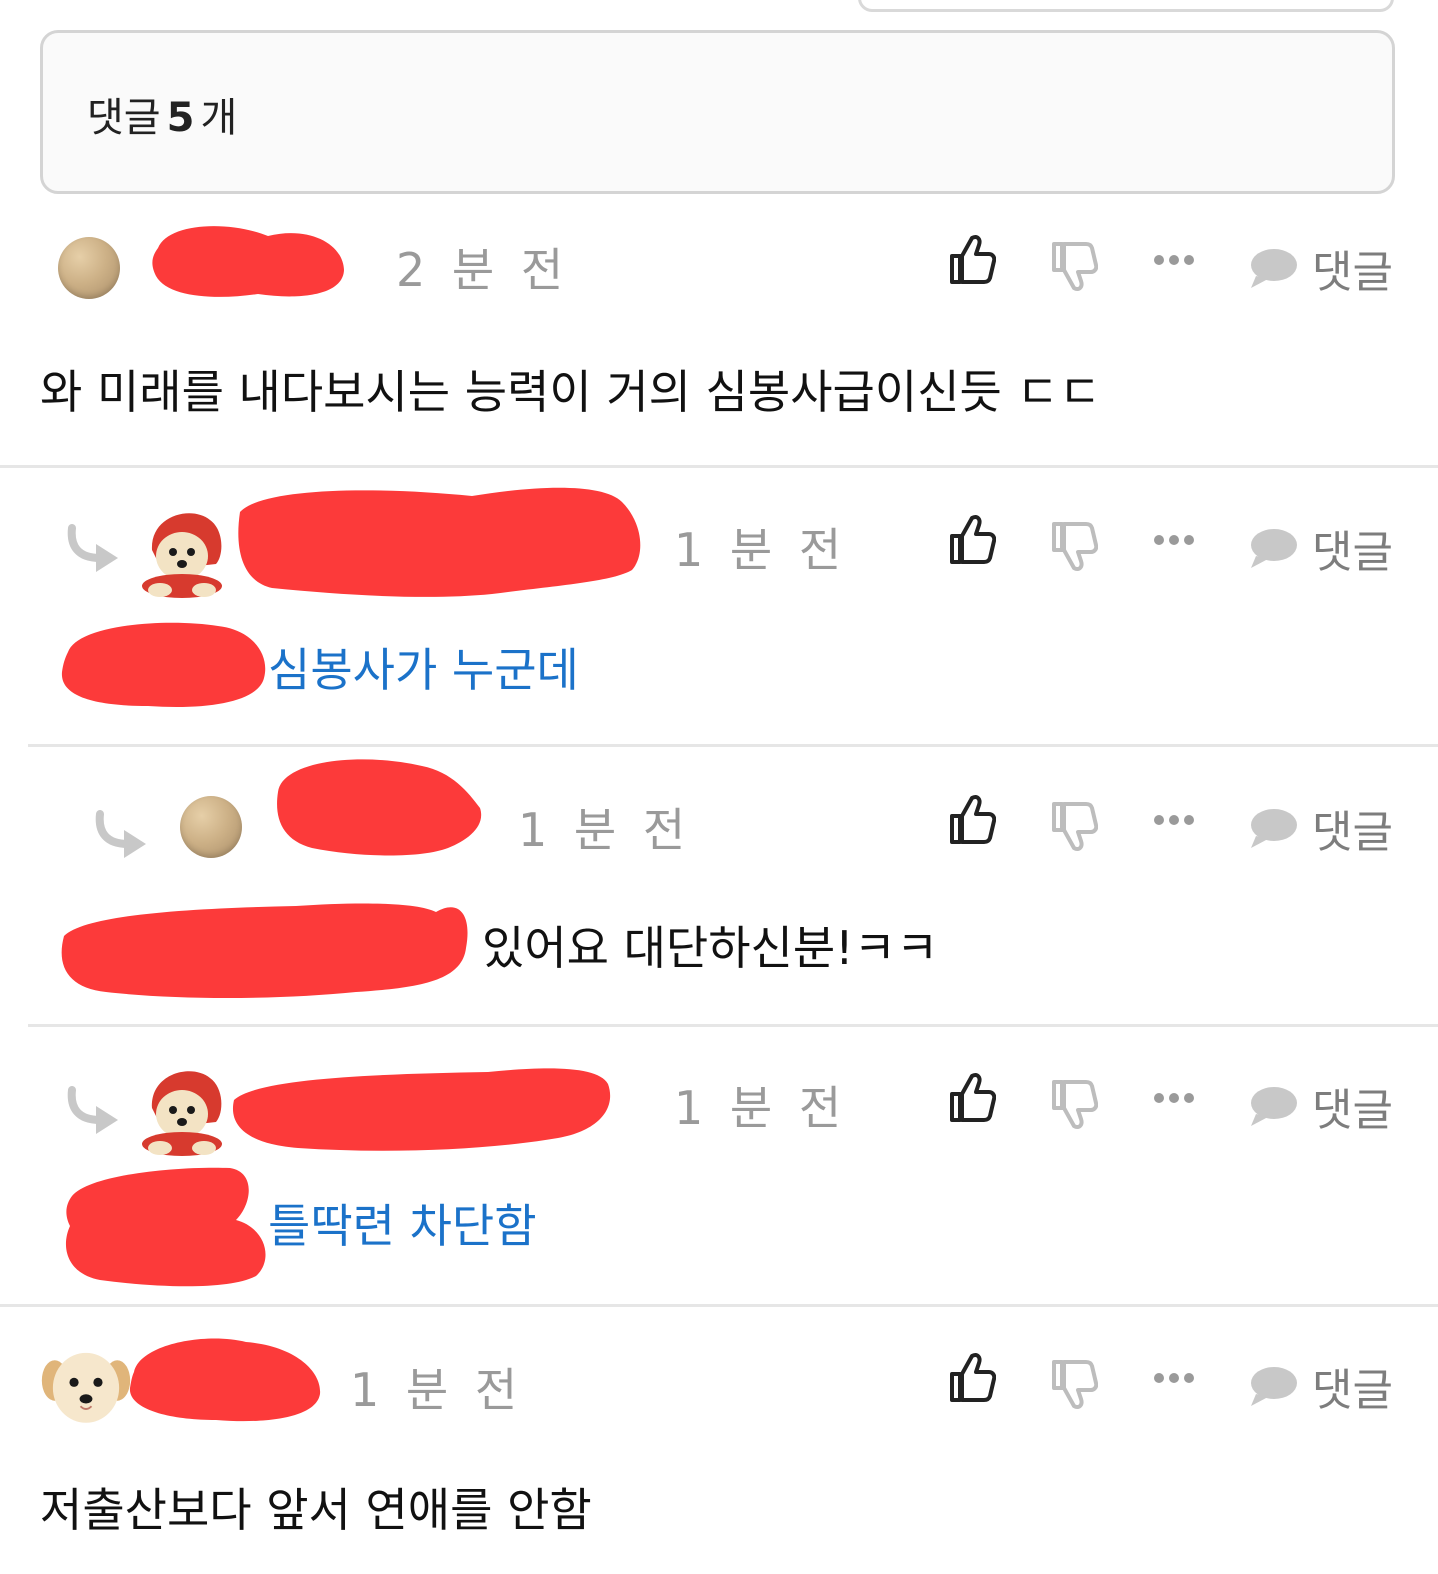 Image resolution: width=1438 pixels, height=1574 pixels. Describe the element at coordinates (180, 118) in the screenshot. I see `comment-count-number: 5` at that location.